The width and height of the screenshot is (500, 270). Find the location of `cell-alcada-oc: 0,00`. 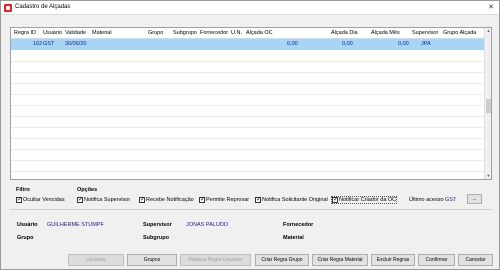

cell-alcada-oc: 0,00 is located at coordinates (292, 44).